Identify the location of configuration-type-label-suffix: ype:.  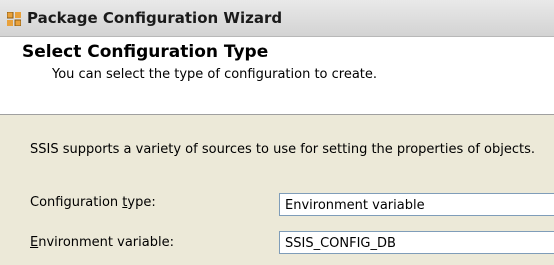
(141, 202).